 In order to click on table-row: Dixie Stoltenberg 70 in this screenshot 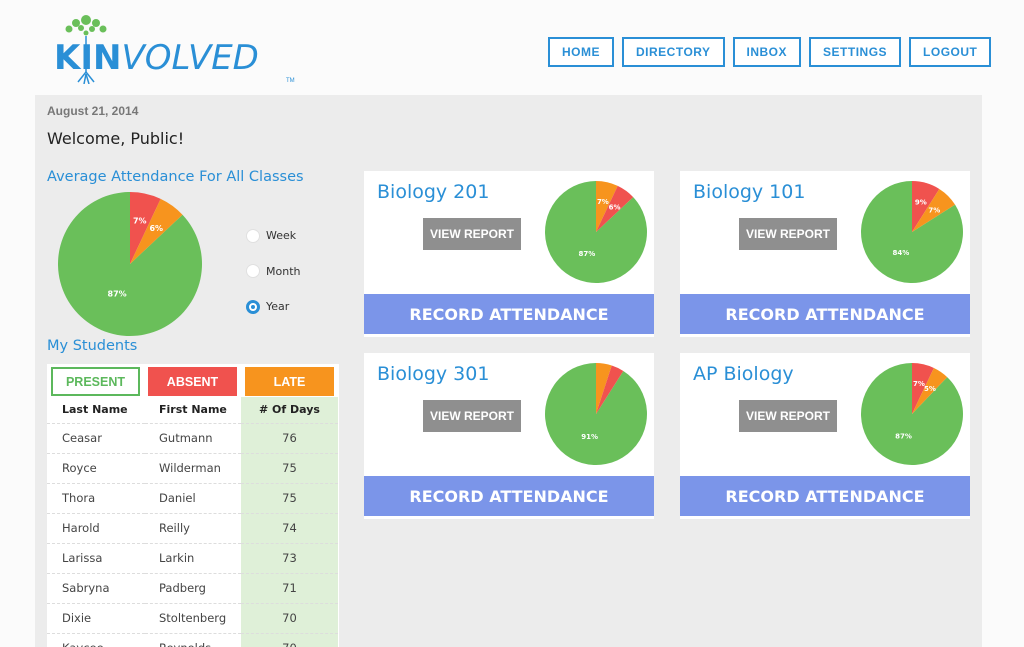, I will do `click(192, 617)`.